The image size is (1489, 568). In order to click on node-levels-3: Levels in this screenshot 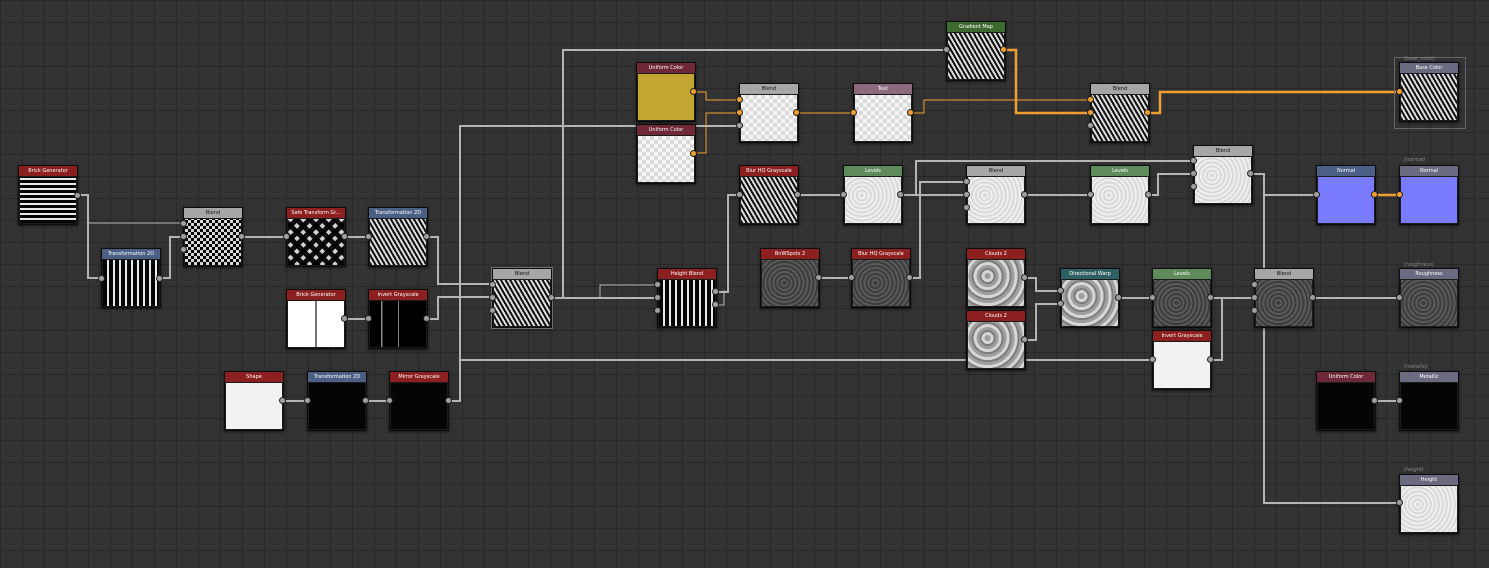, I will do `click(1182, 298)`.